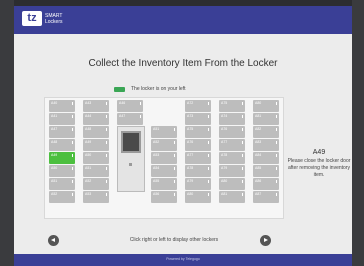  I want to click on locker-door: A54, so click(164, 171).